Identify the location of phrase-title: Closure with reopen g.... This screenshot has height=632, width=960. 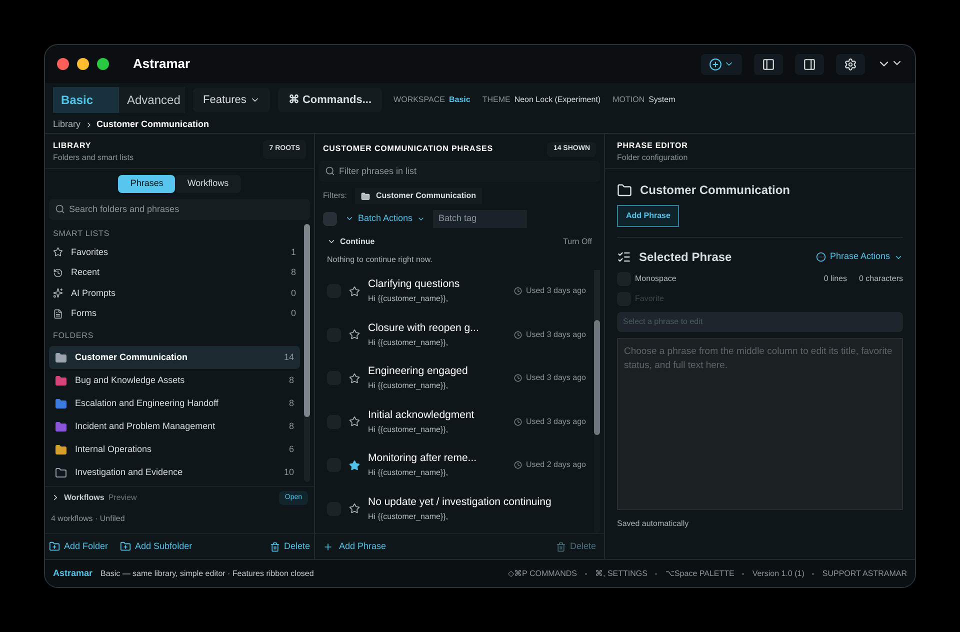
(424, 328).